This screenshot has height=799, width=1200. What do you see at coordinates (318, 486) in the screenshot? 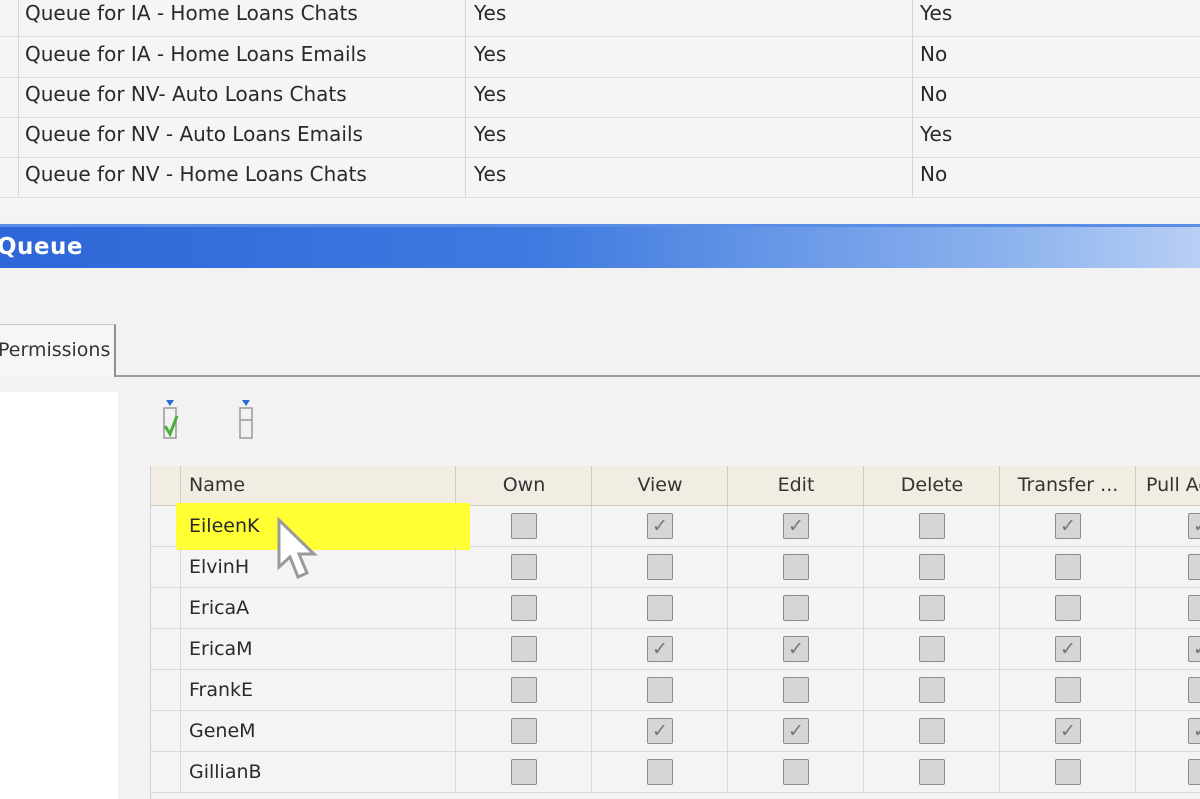
I see `column-header-name: Name` at bounding box center [318, 486].